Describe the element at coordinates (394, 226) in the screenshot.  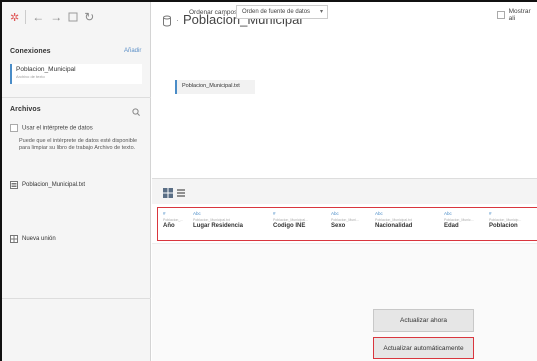
I see `field-name: Nacionalidad` at that location.